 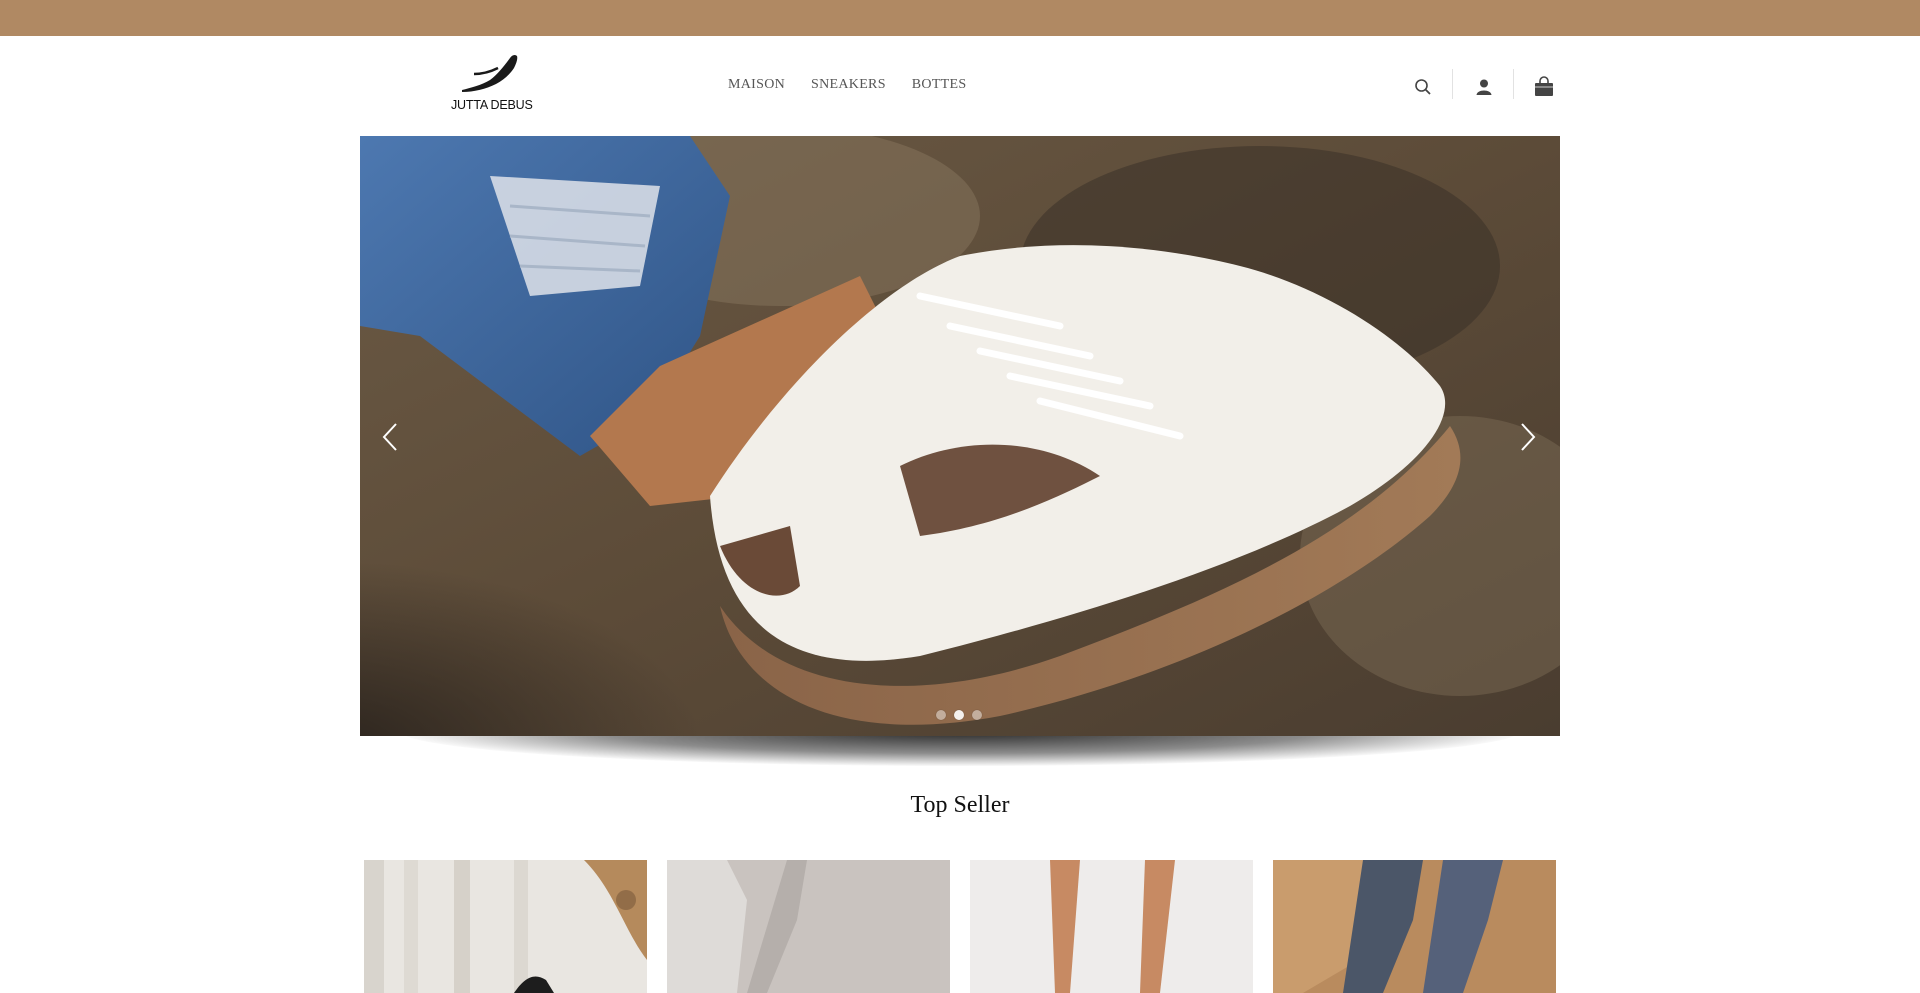 I want to click on search-button, so click(x=1423, y=87).